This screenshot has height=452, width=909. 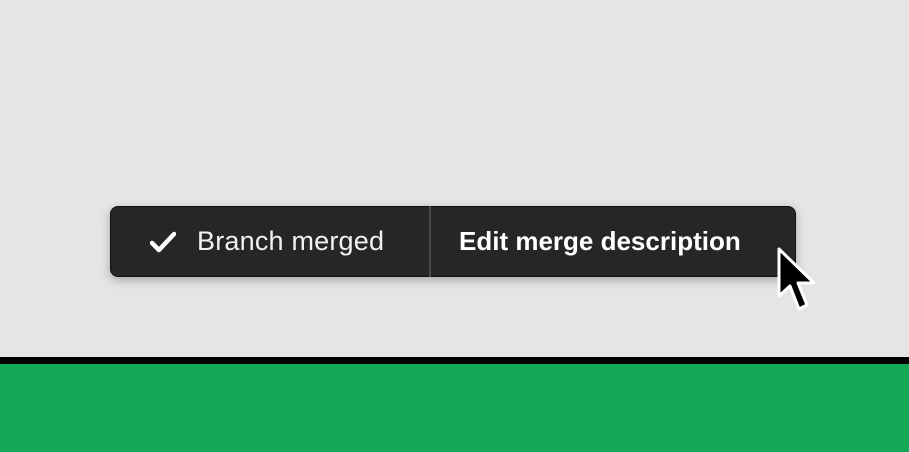 I want to click on merge-toast: Branch merged Edit merge description, so click(x=453, y=241).